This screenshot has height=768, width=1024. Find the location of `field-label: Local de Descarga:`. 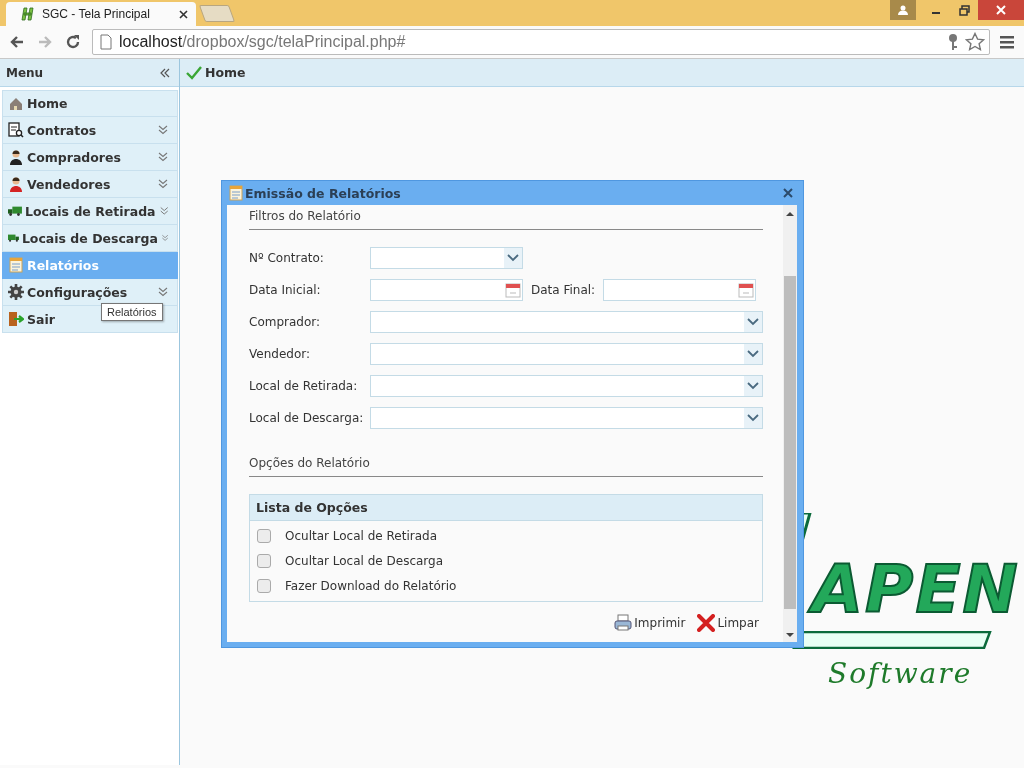

field-label: Local de Descarga: is located at coordinates (307, 418).